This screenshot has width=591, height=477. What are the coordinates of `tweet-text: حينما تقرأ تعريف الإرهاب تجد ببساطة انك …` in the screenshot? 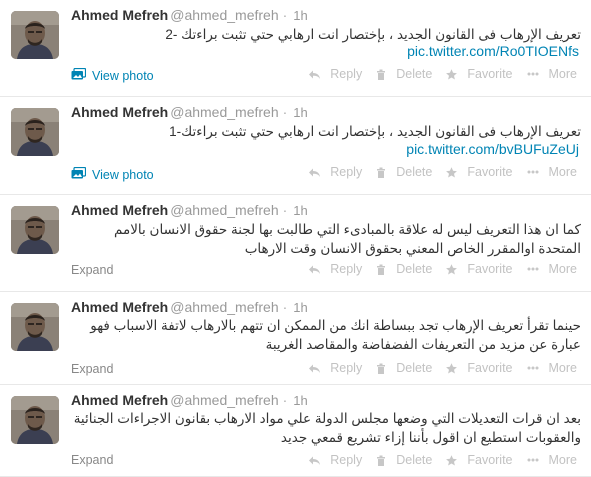 It's located at (335, 335).